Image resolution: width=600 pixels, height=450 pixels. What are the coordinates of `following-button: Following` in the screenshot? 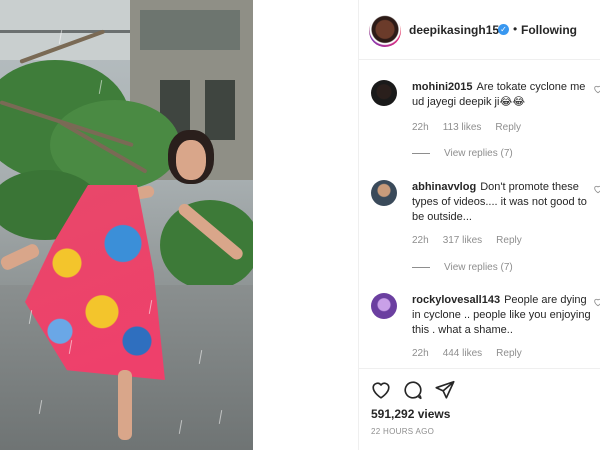 It's located at (549, 30).